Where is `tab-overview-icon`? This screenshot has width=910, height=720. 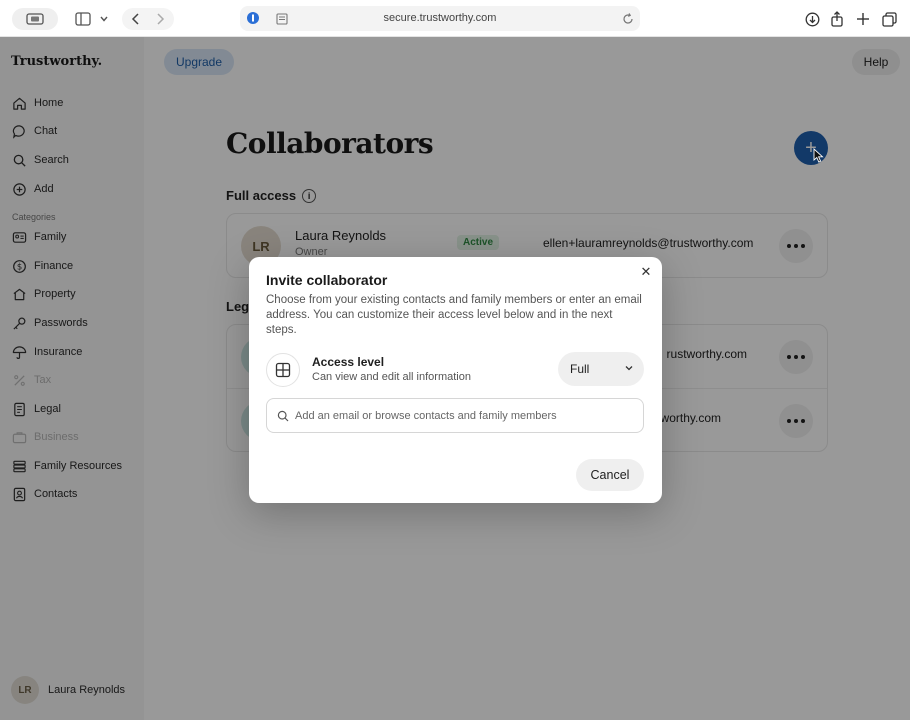
tab-overview-icon is located at coordinates (35, 19).